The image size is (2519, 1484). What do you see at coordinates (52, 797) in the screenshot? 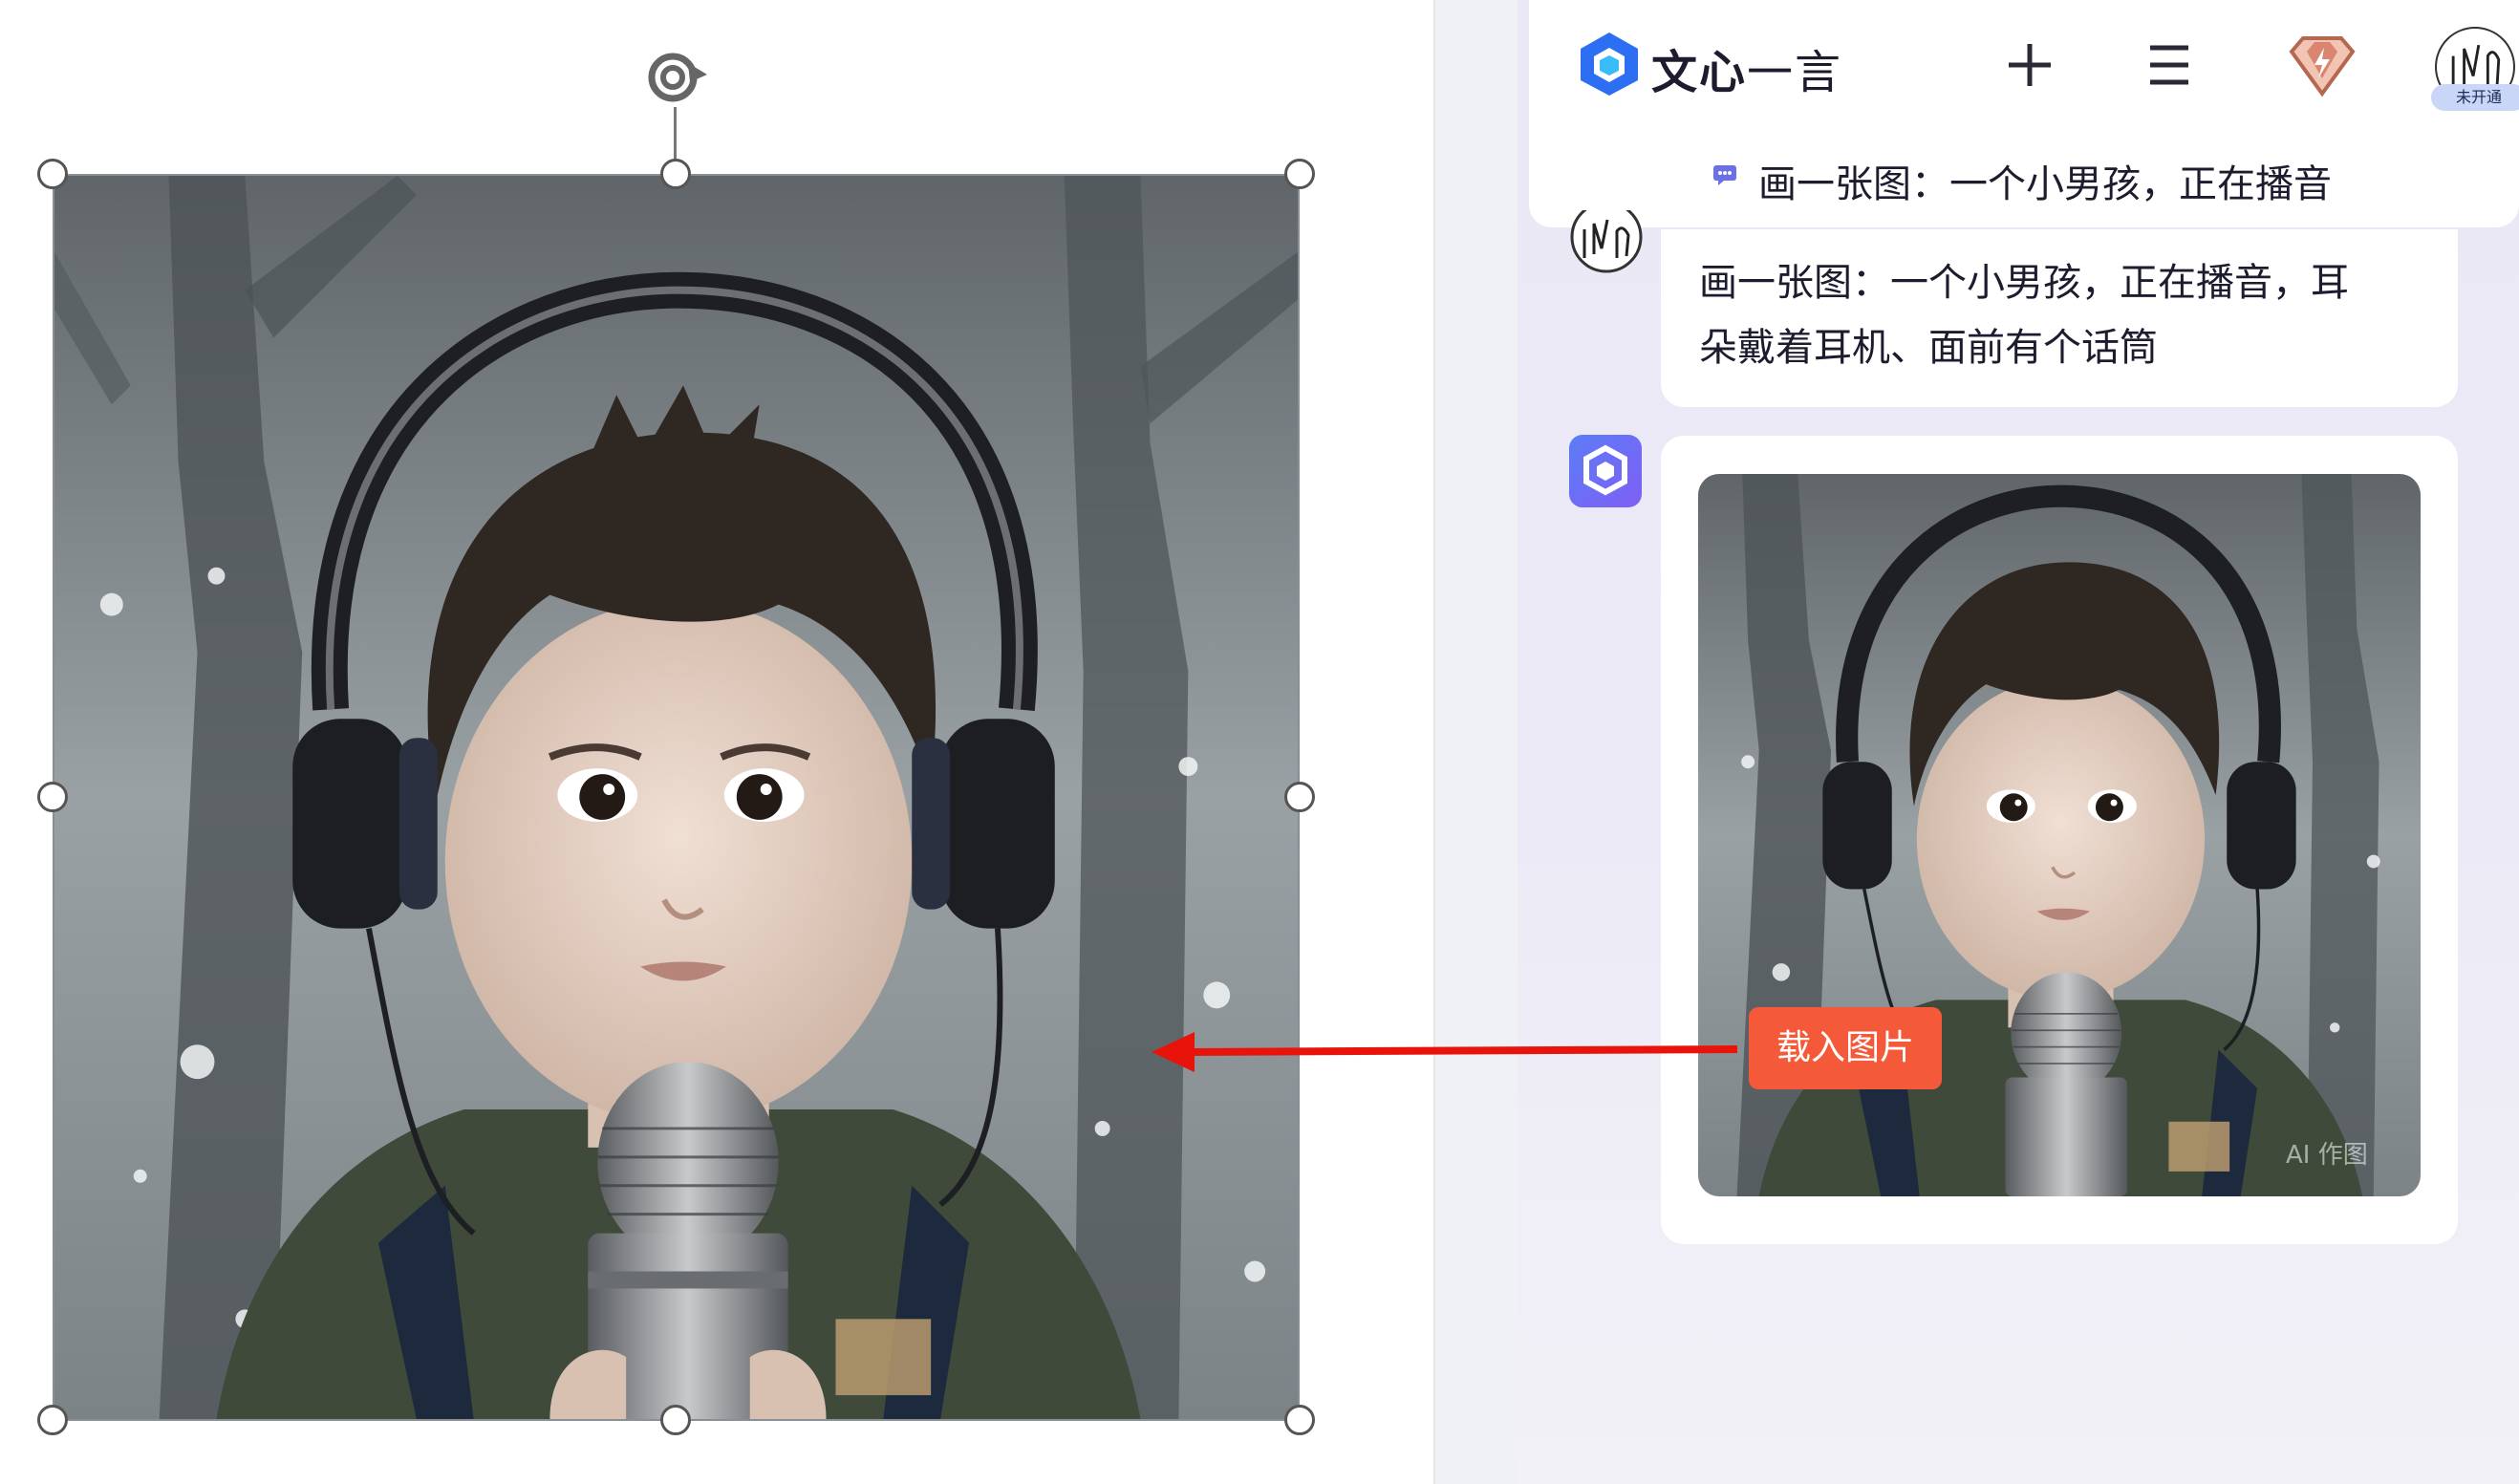
I see `resize-handle-left` at bounding box center [52, 797].